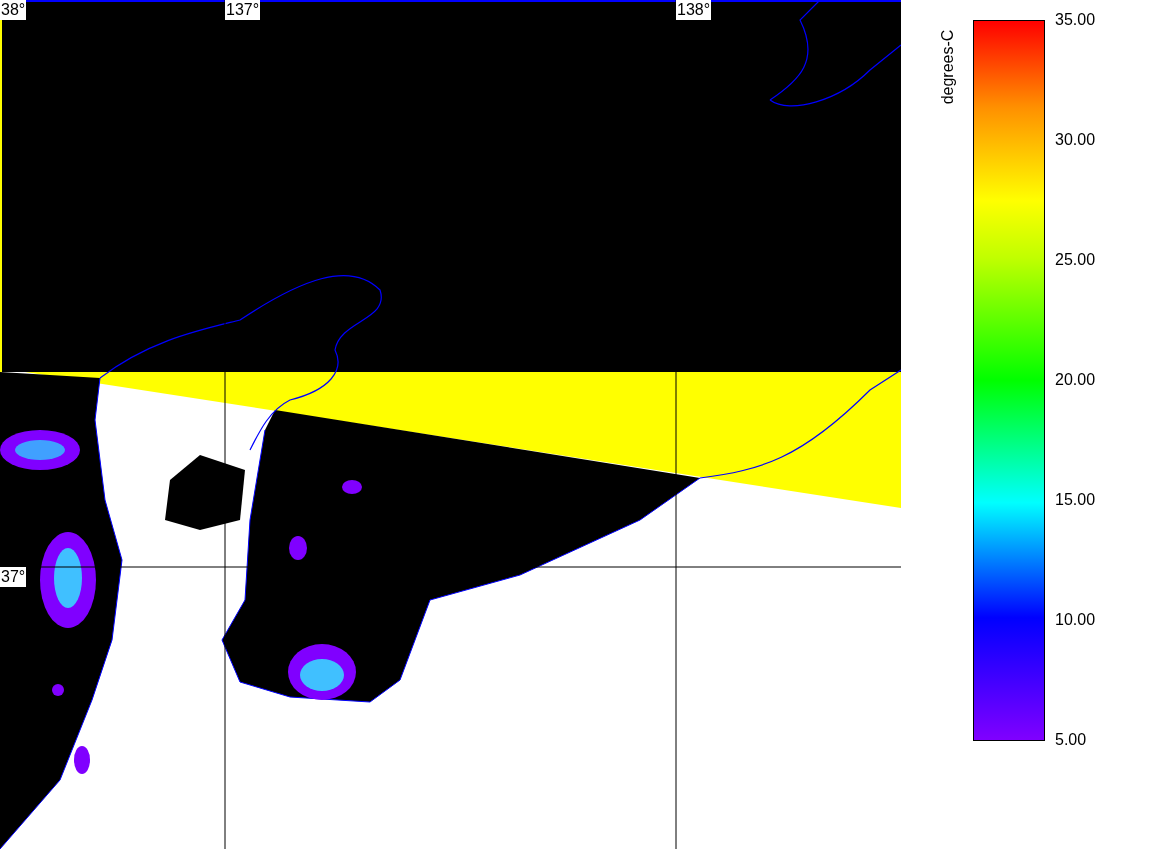  What do you see at coordinates (13, 10) in the screenshot?
I see `latitude-label: 38°` at bounding box center [13, 10].